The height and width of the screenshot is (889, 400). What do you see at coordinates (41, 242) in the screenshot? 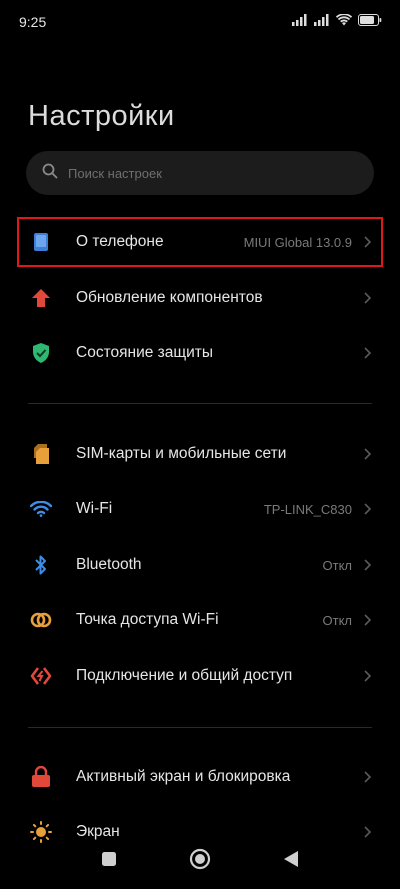
I see `phone-info-icon` at bounding box center [41, 242].